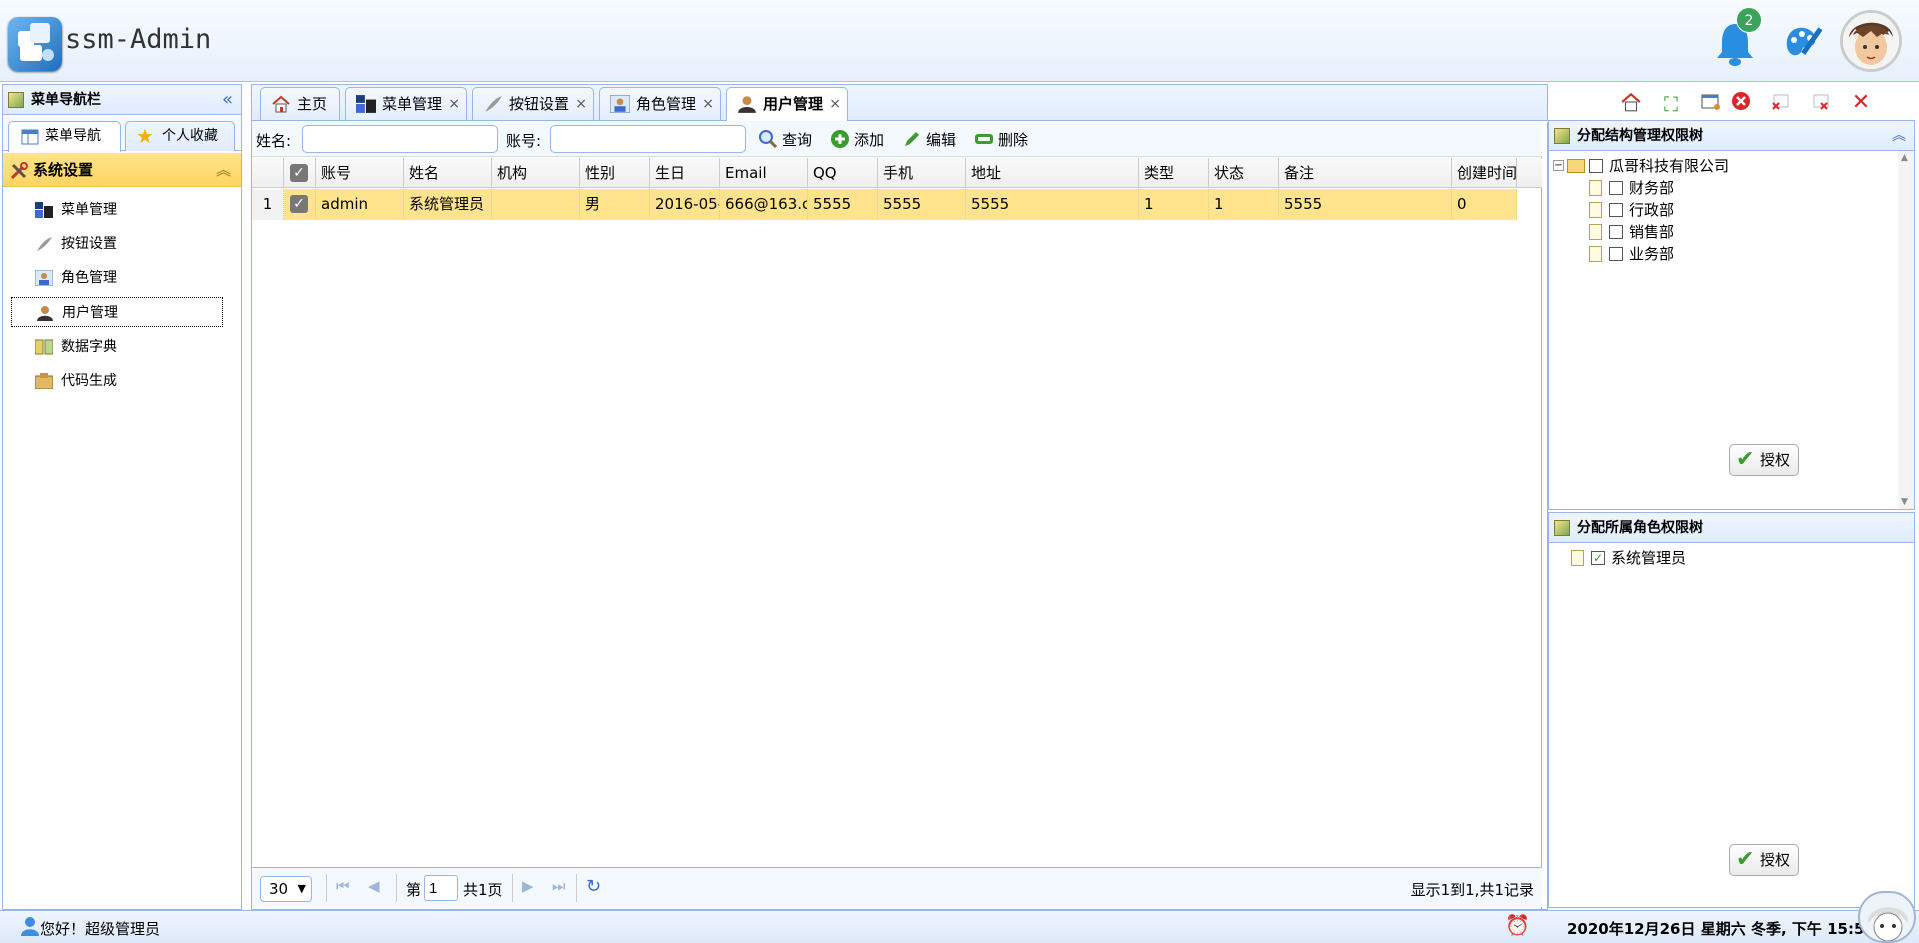 This screenshot has height=943, width=1919. Describe the element at coordinates (1595, 188) in the screenshot. I see `file-icon` at that location.